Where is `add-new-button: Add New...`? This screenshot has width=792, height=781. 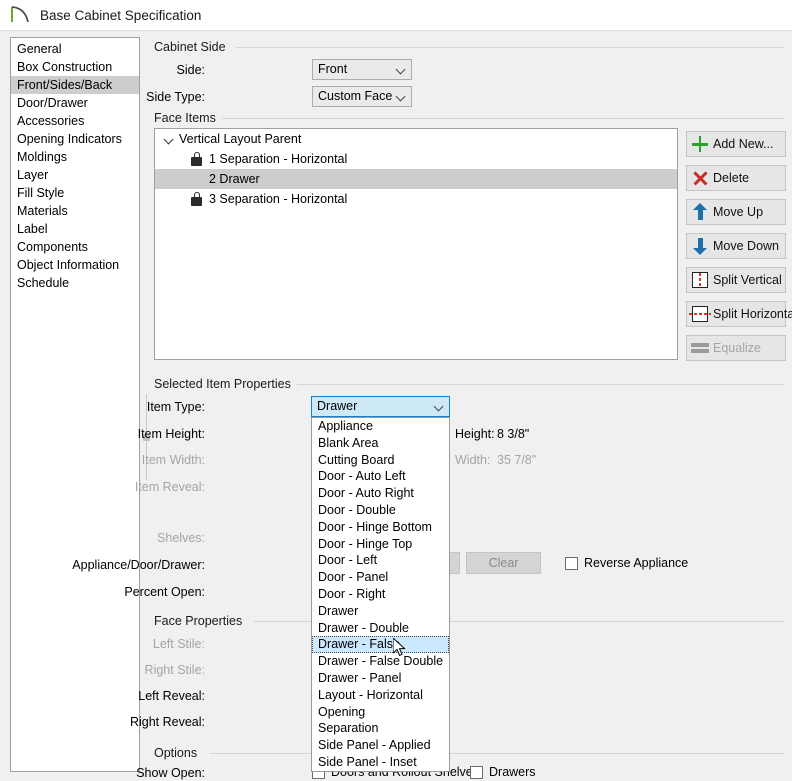 add-new-button: Add New... is located at coordinates (736, 144).